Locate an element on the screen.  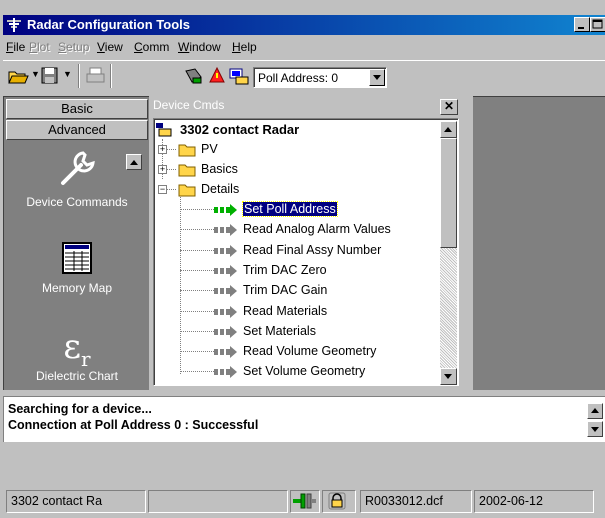
scroll-up-button is located at coordinates (448, 129).